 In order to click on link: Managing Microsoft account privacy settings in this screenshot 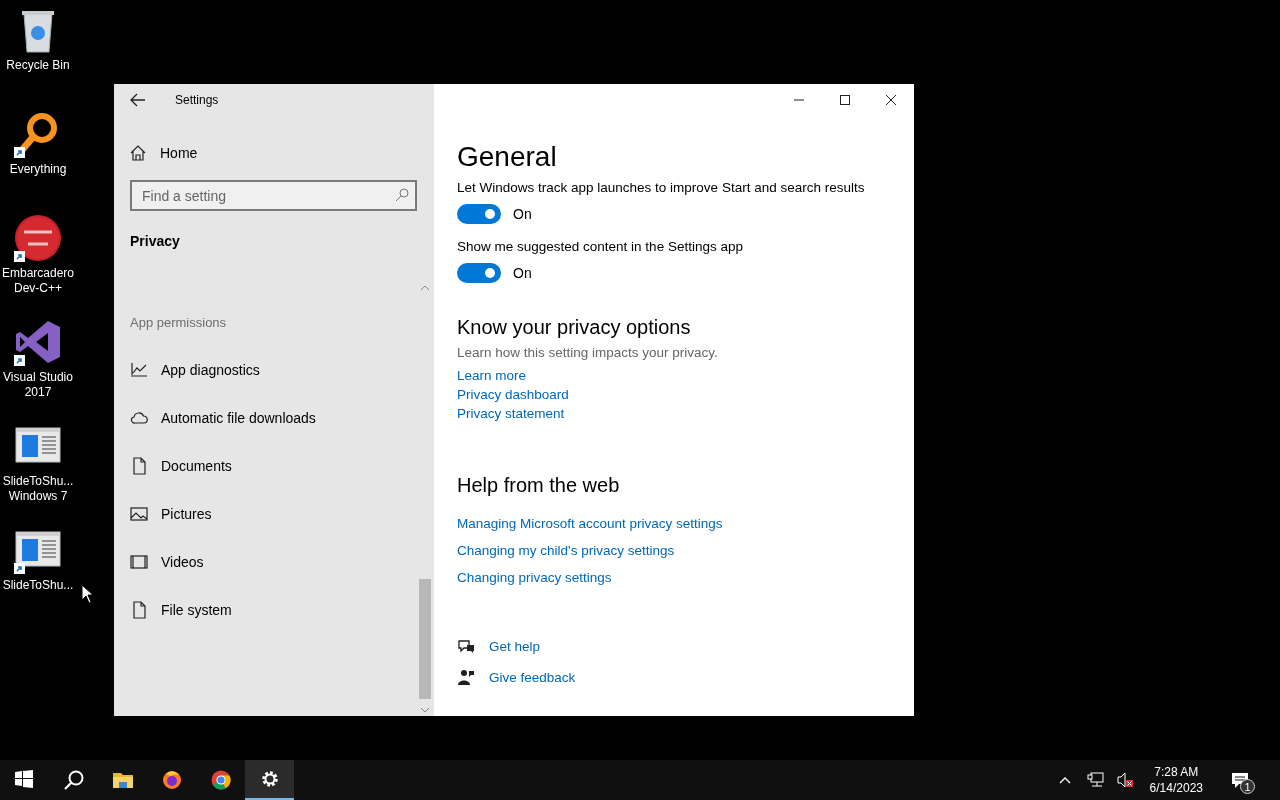, I will do `click(590, 523)`.